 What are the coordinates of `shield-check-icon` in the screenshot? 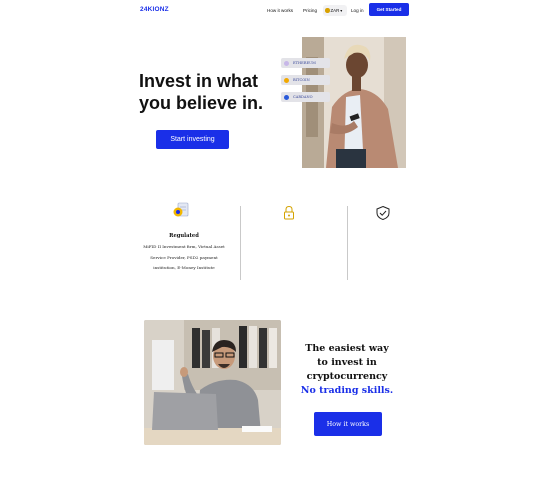 It's located at (383, 213).